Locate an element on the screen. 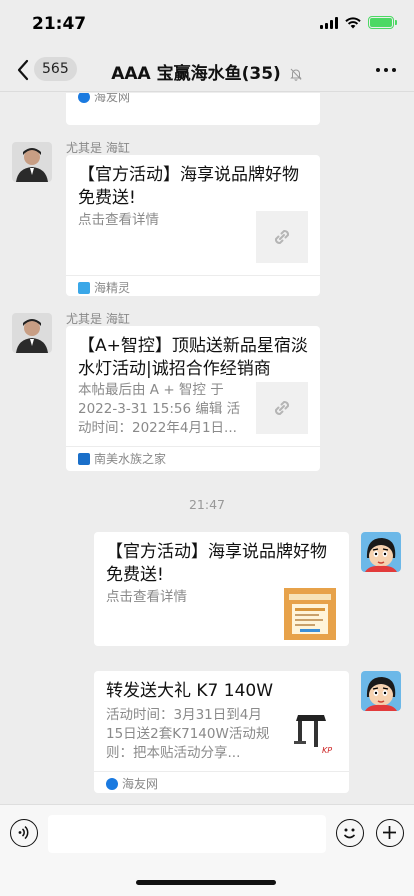 The height and width of the screenshot is (896, 414). card-source-label: 海精灵 is located at coordinates (112, 288).